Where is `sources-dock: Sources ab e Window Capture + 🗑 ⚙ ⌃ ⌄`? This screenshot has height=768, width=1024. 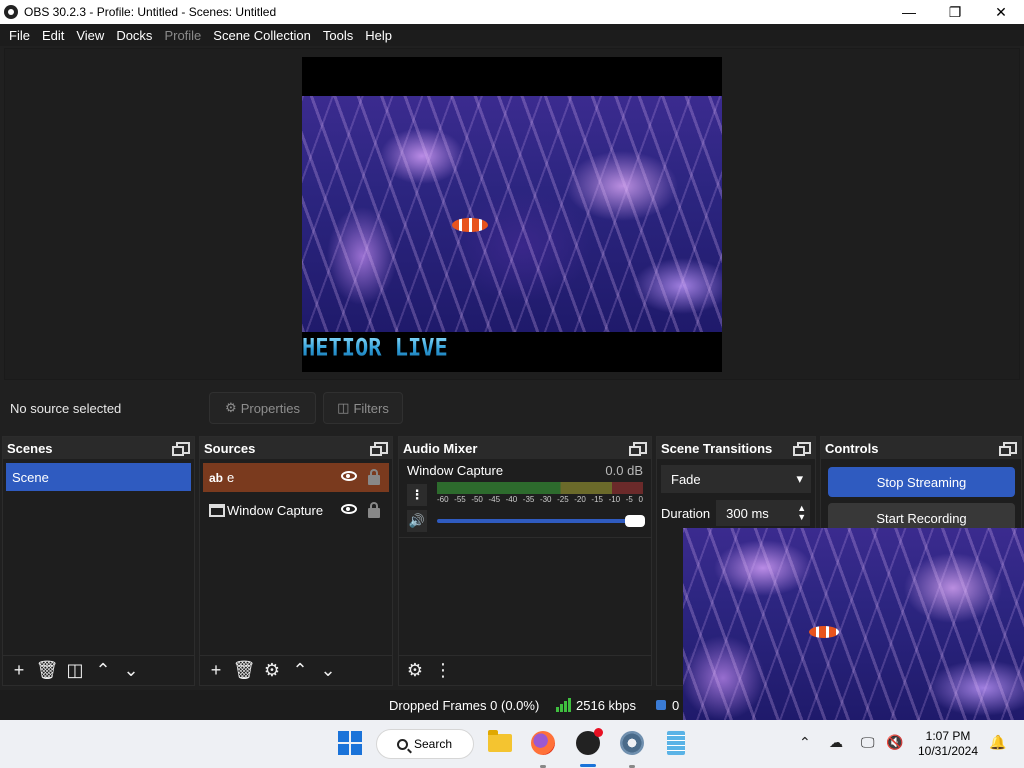
sources-dock: Sources ab e Window Capture + 🗑 ⚙ ⌃ ⌄ is located at coordinates (296, 561).